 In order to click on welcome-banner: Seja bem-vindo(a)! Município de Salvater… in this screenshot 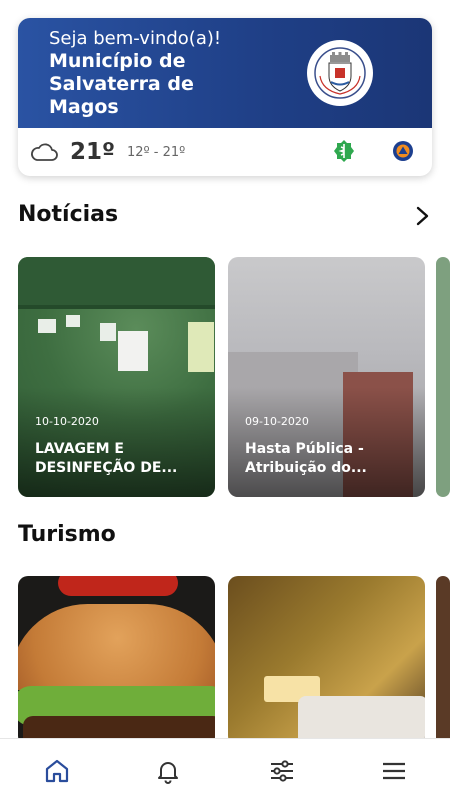, I will do `click(225, 73)`.